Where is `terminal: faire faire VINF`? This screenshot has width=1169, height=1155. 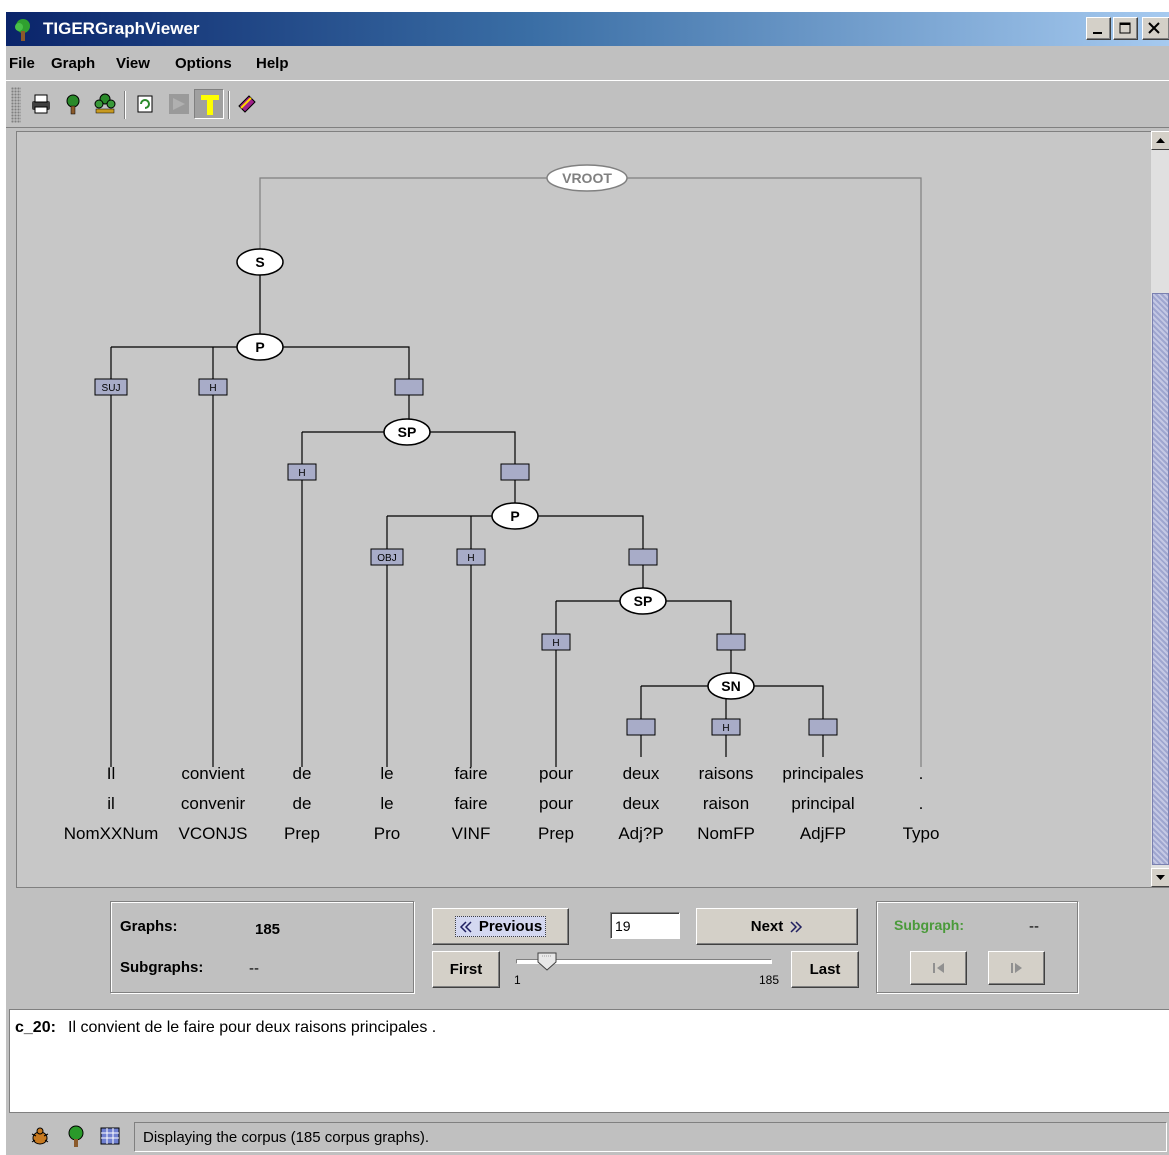 terminal: faire faire VINF is located at coordinates (471, 803).